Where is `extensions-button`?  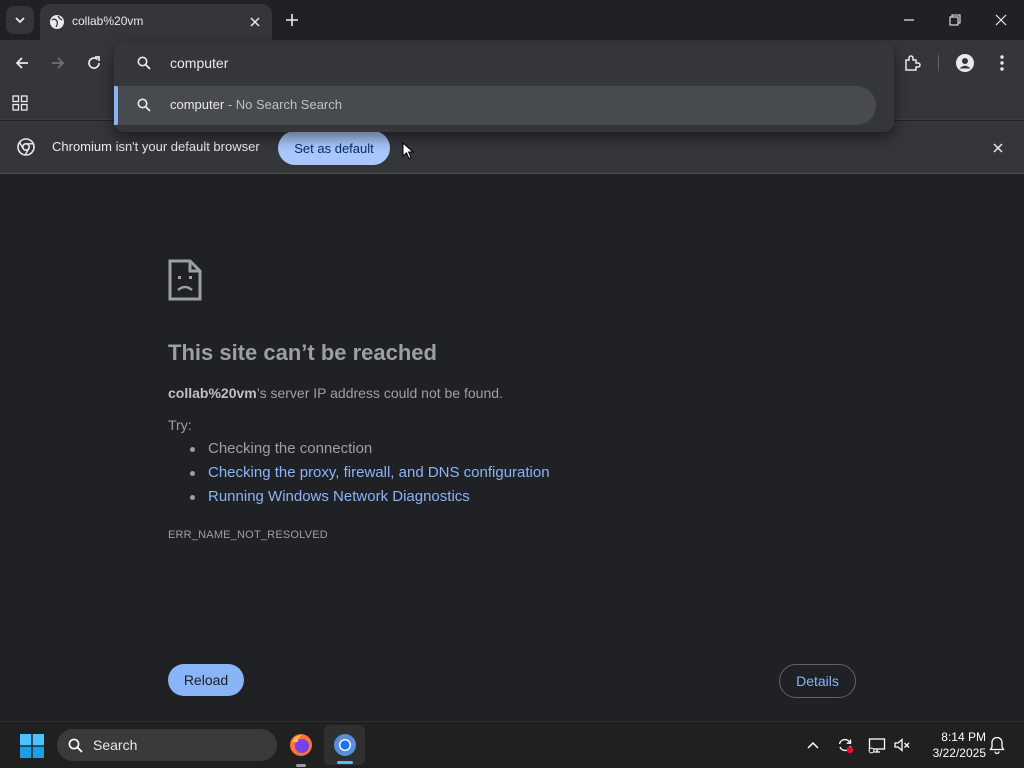
extensions-button is located at coordinates (912, 63).